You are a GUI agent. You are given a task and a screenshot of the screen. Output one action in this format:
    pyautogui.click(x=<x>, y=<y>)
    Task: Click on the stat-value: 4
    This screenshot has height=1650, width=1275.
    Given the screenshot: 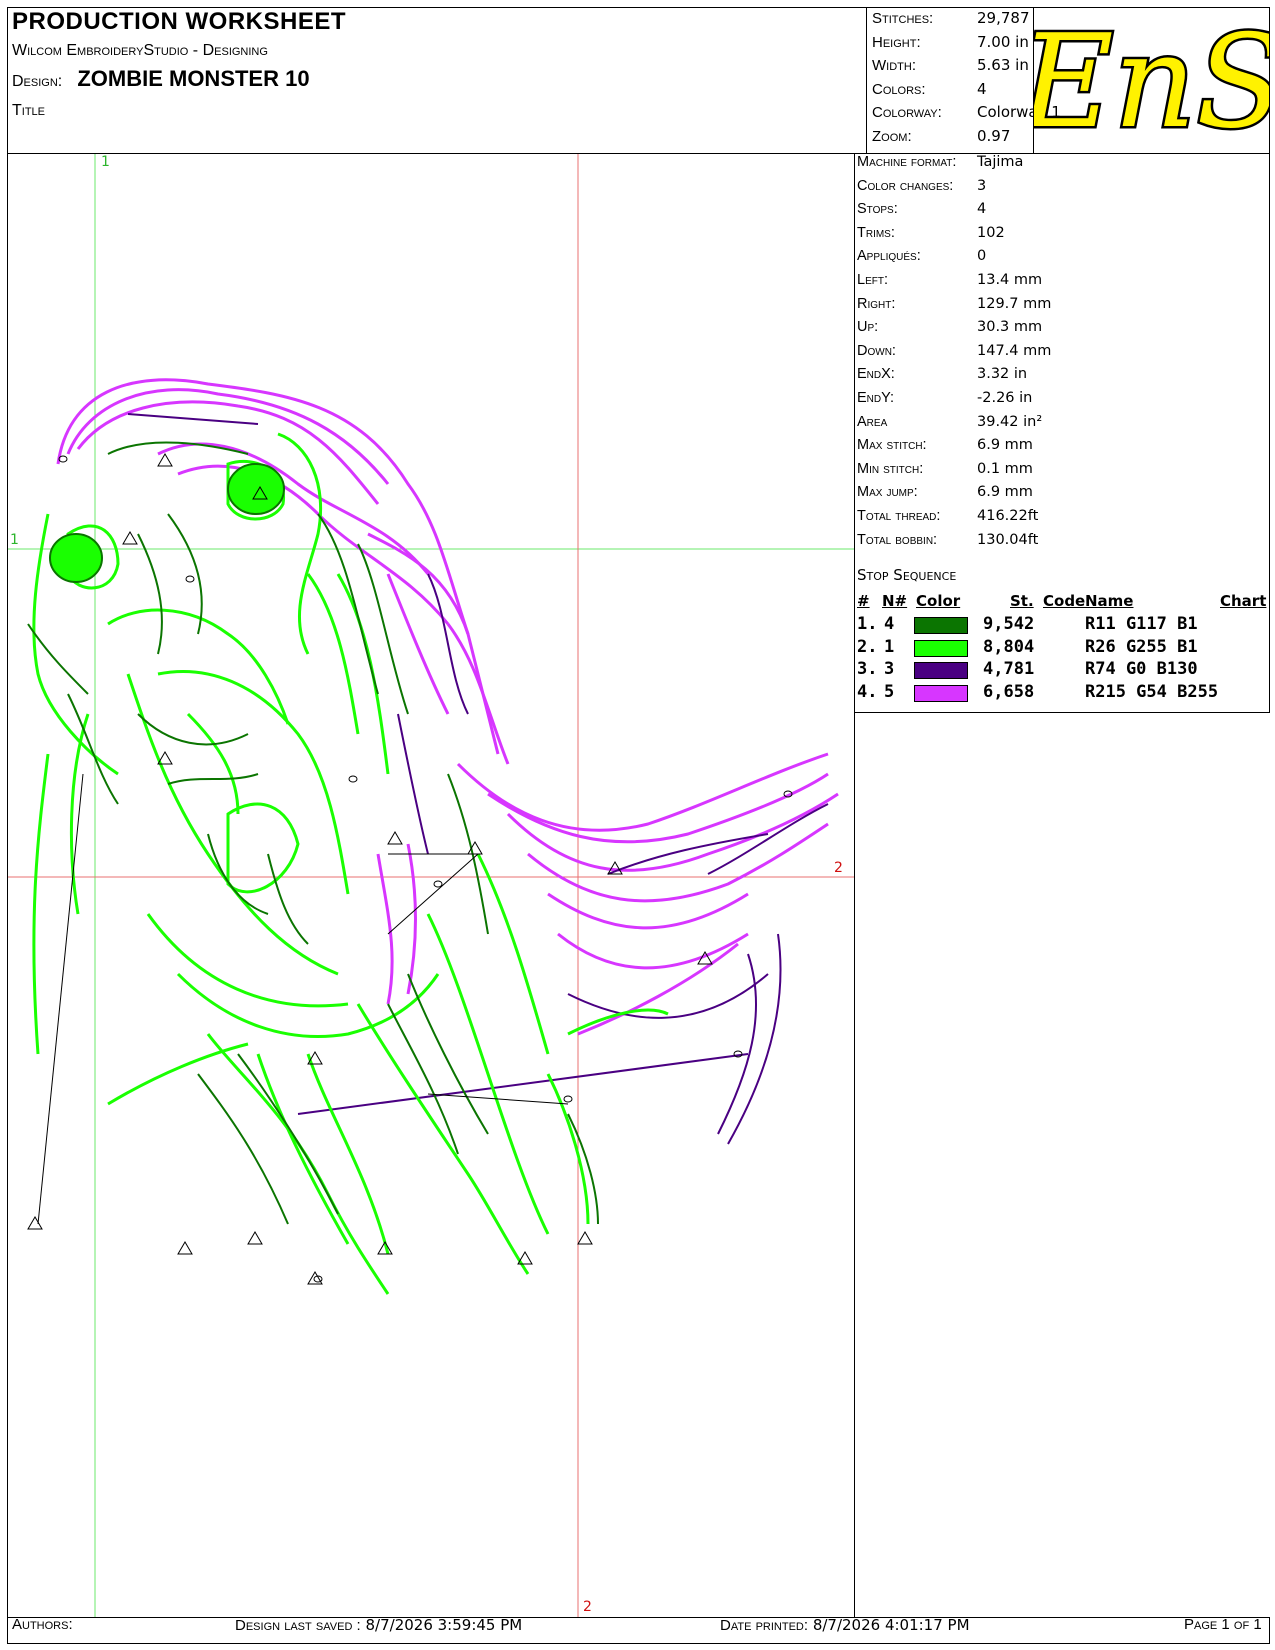 What is the action you would take?
    pyautogui.click(x=982, y=88)
    